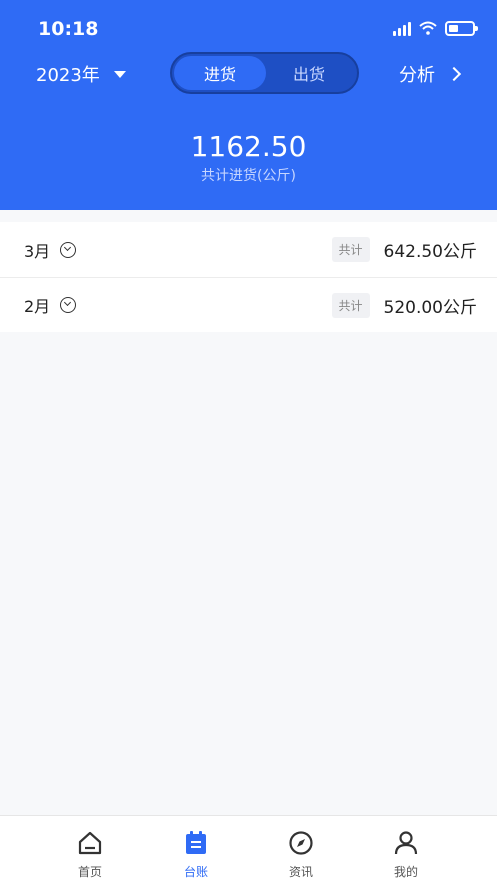  What do you see at coordinates (196, 855) in the screenshot?
I see `tab-ledger: 台账` at bounding box center [196, 855].